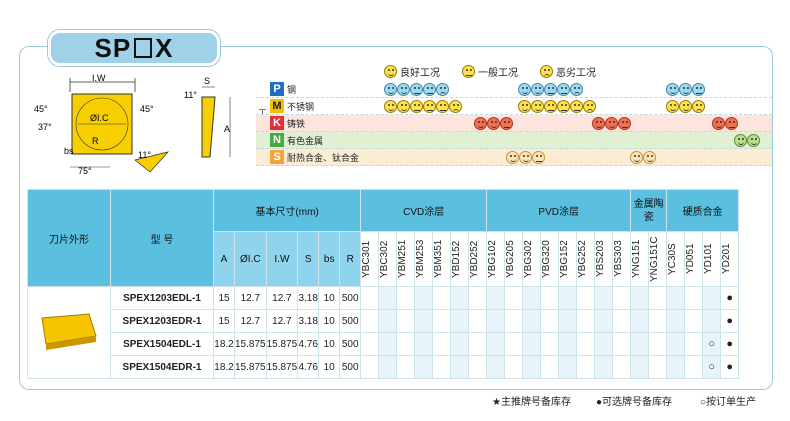  Describe the element at coordinates (113, 47) in the screenshot. I see `title-prefix: SP` at that location.